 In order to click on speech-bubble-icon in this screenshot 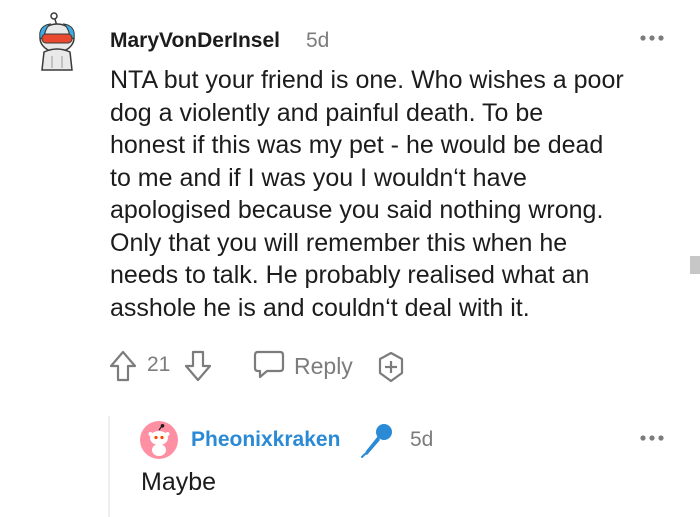, I will do `click(269, 366)`.